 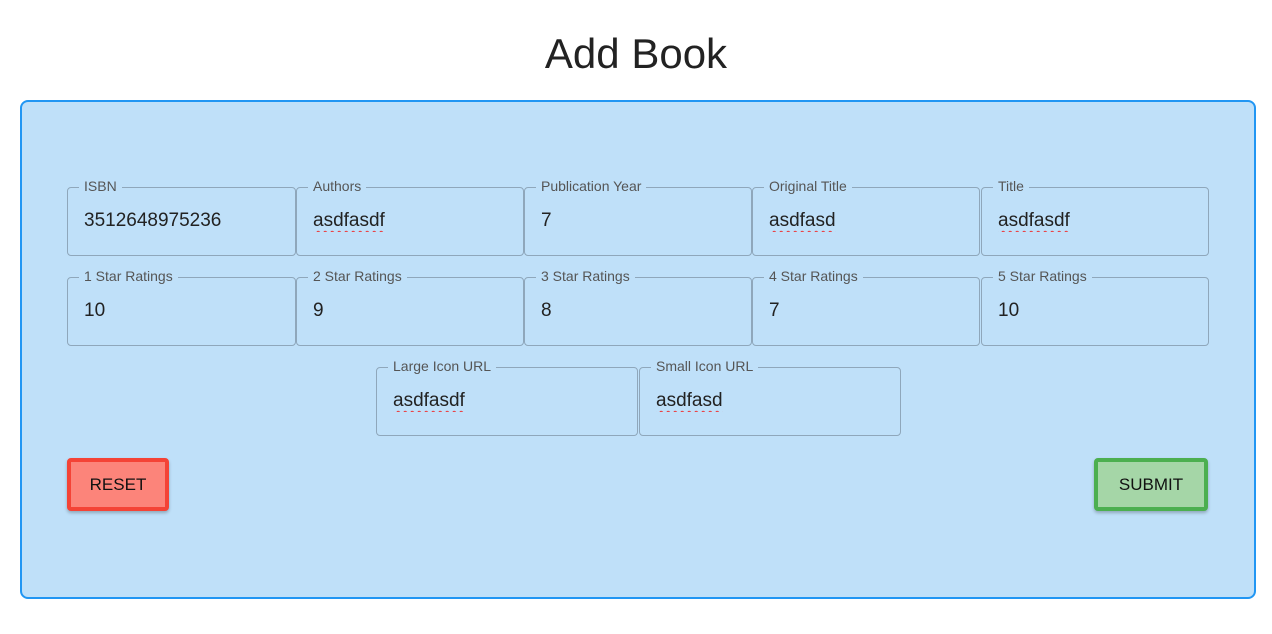 I want to click on 2-star-ratings-label: 2 Star Ratings, so click(x=357, y=276).